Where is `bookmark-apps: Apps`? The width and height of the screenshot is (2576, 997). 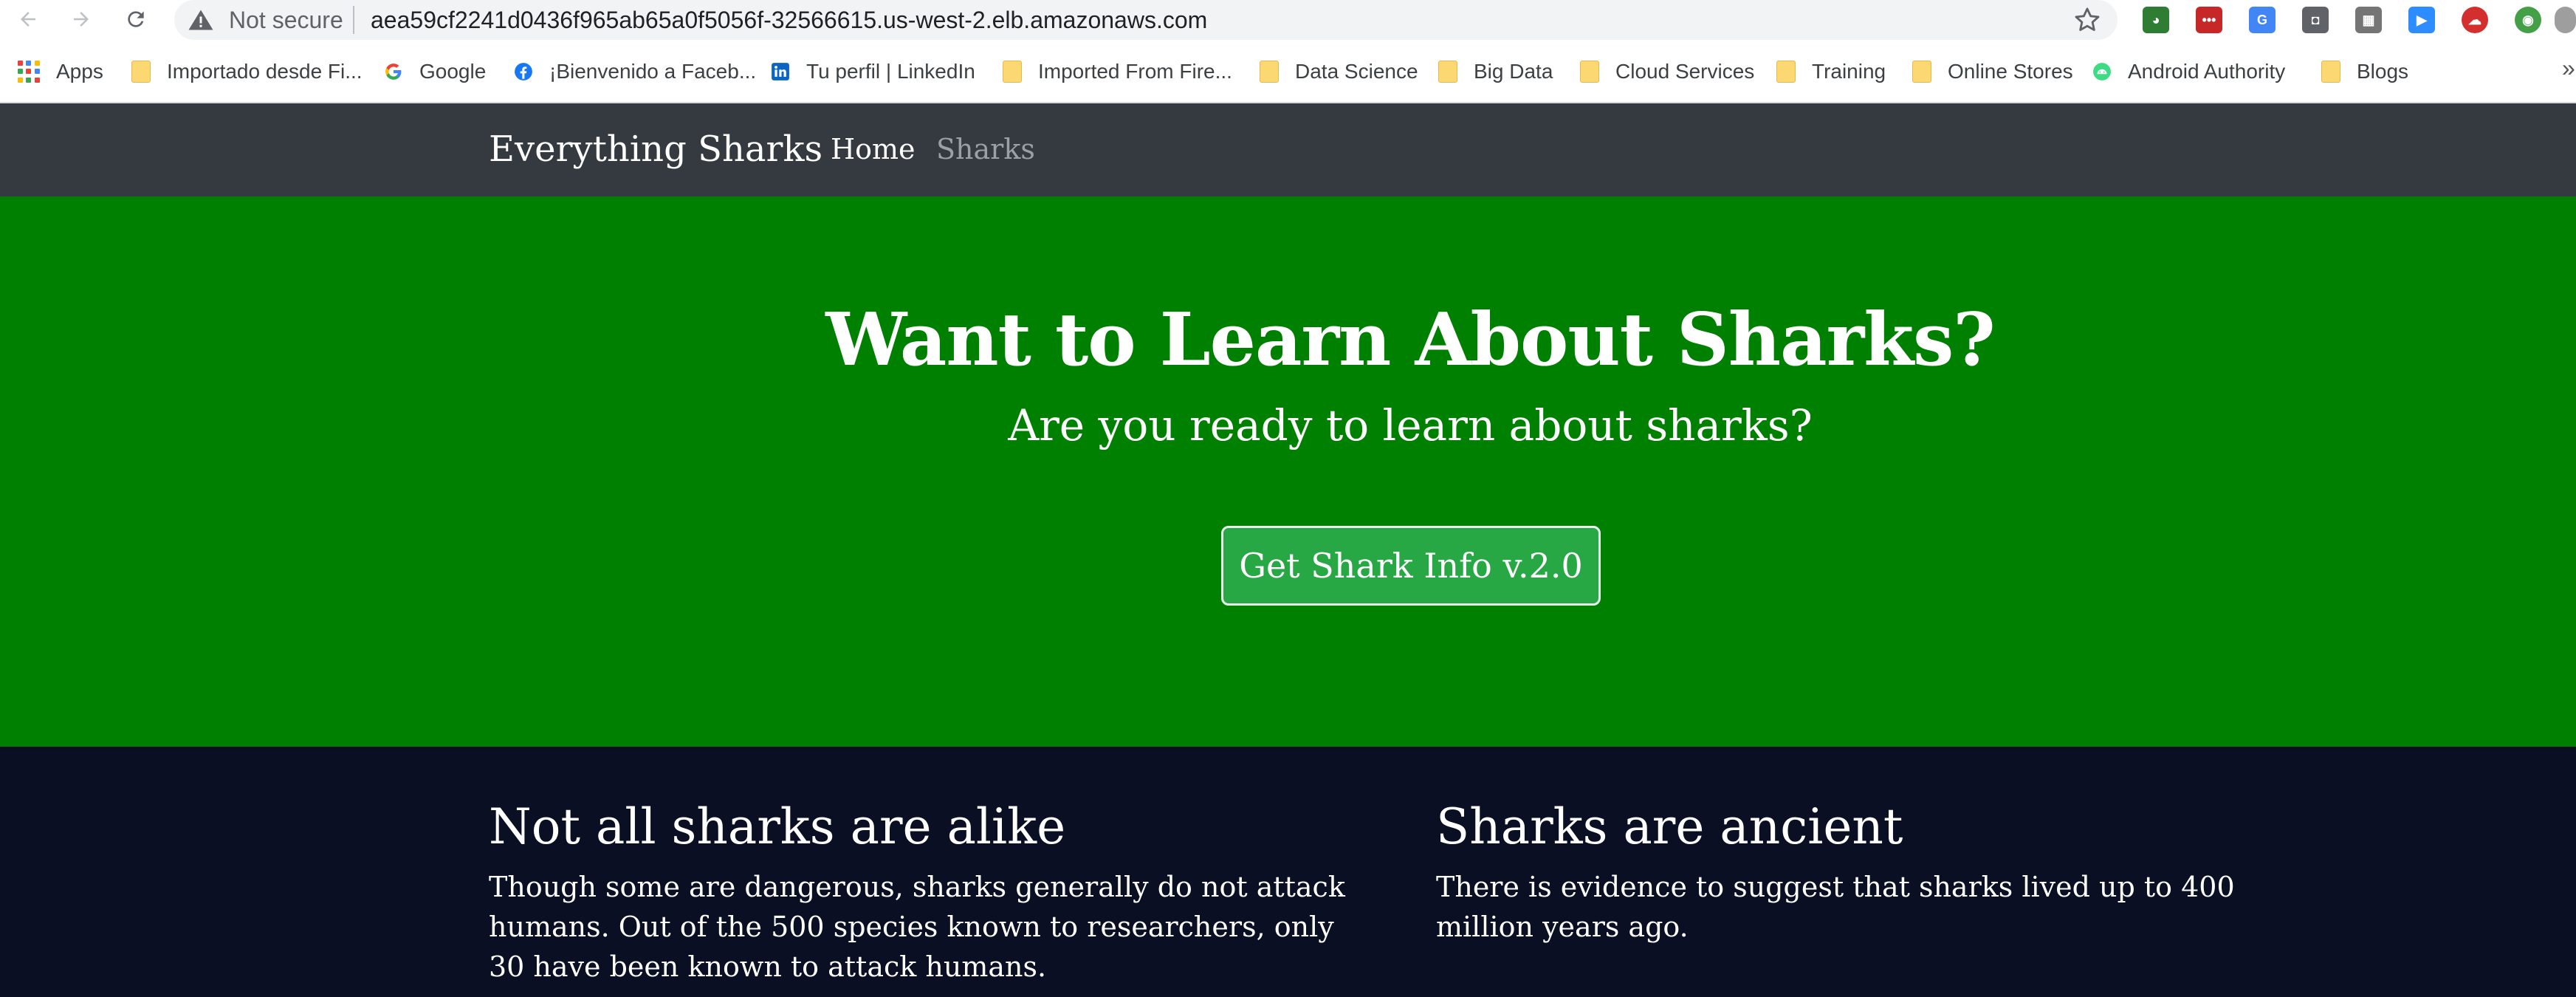
bookmark-apps: Apps is located at coordinates (60, 72).